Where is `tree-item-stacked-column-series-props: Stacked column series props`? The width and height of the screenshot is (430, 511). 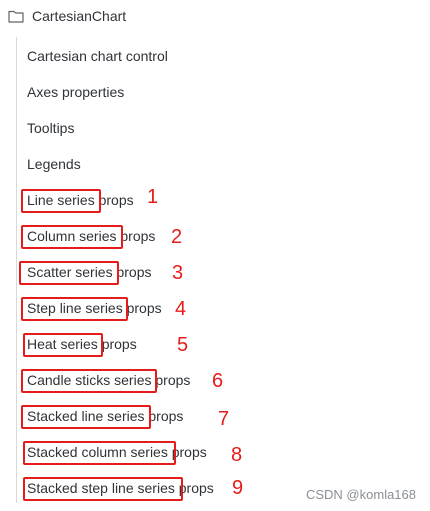 tree-item-stacked-column-series-props: Stacked column series props is located at coordinates (117, 452).